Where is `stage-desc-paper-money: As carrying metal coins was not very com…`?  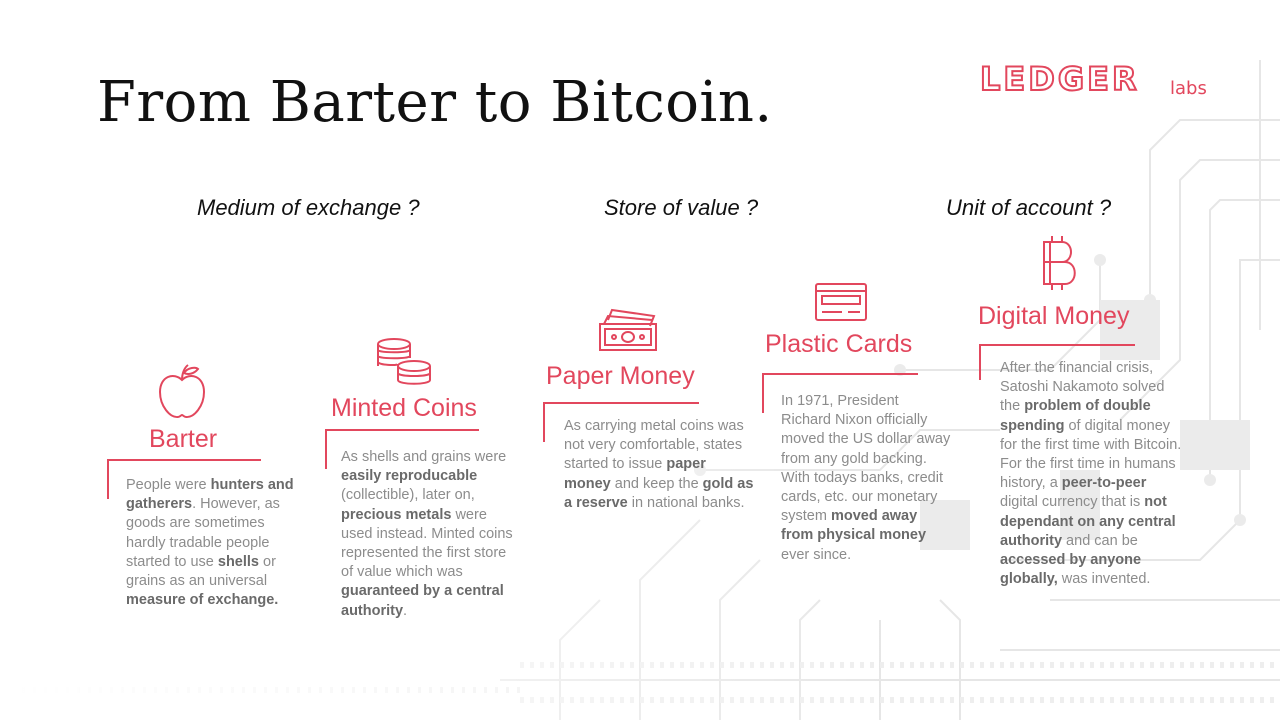
stage-desc-paper-money: As carrying metal coins was not very com… is located at coordinates (660, 465).